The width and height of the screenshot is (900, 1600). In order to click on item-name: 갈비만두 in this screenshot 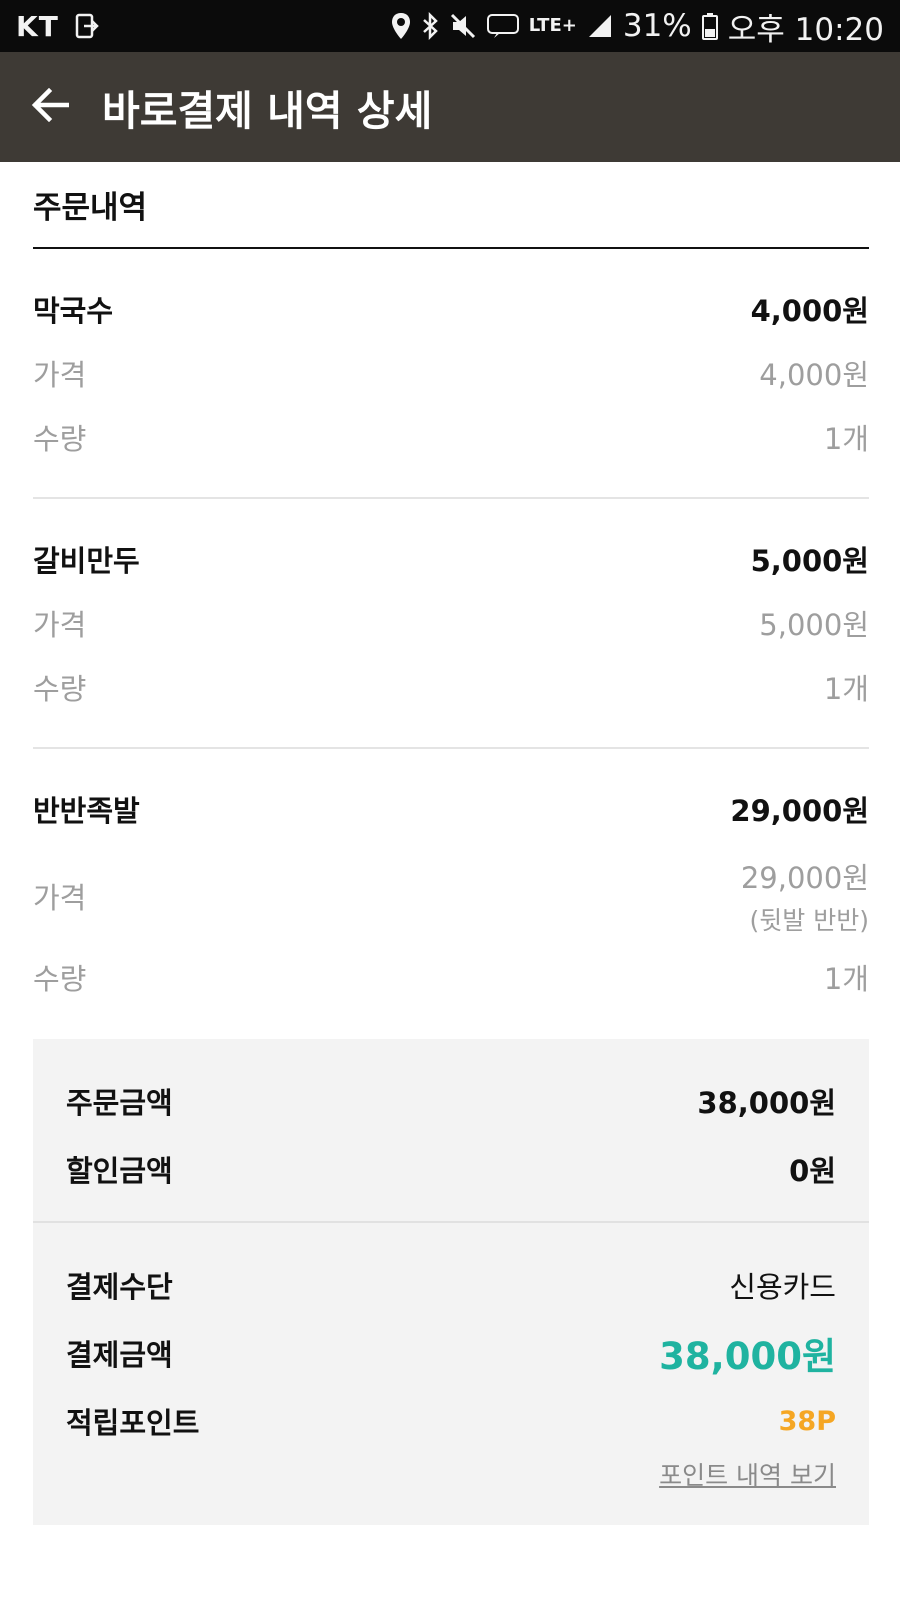, I will do `click(86, 561)`.